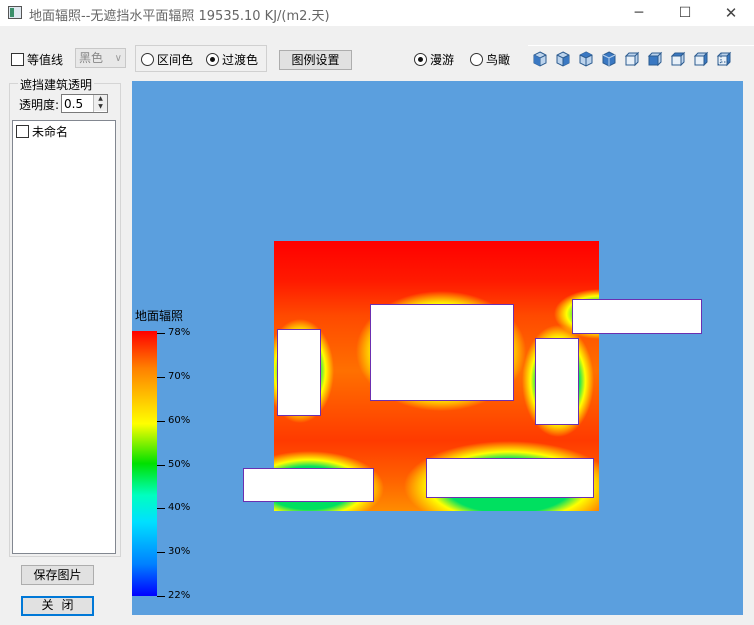  I want to click on radio-birdseye-indicator, so click(476, 59).